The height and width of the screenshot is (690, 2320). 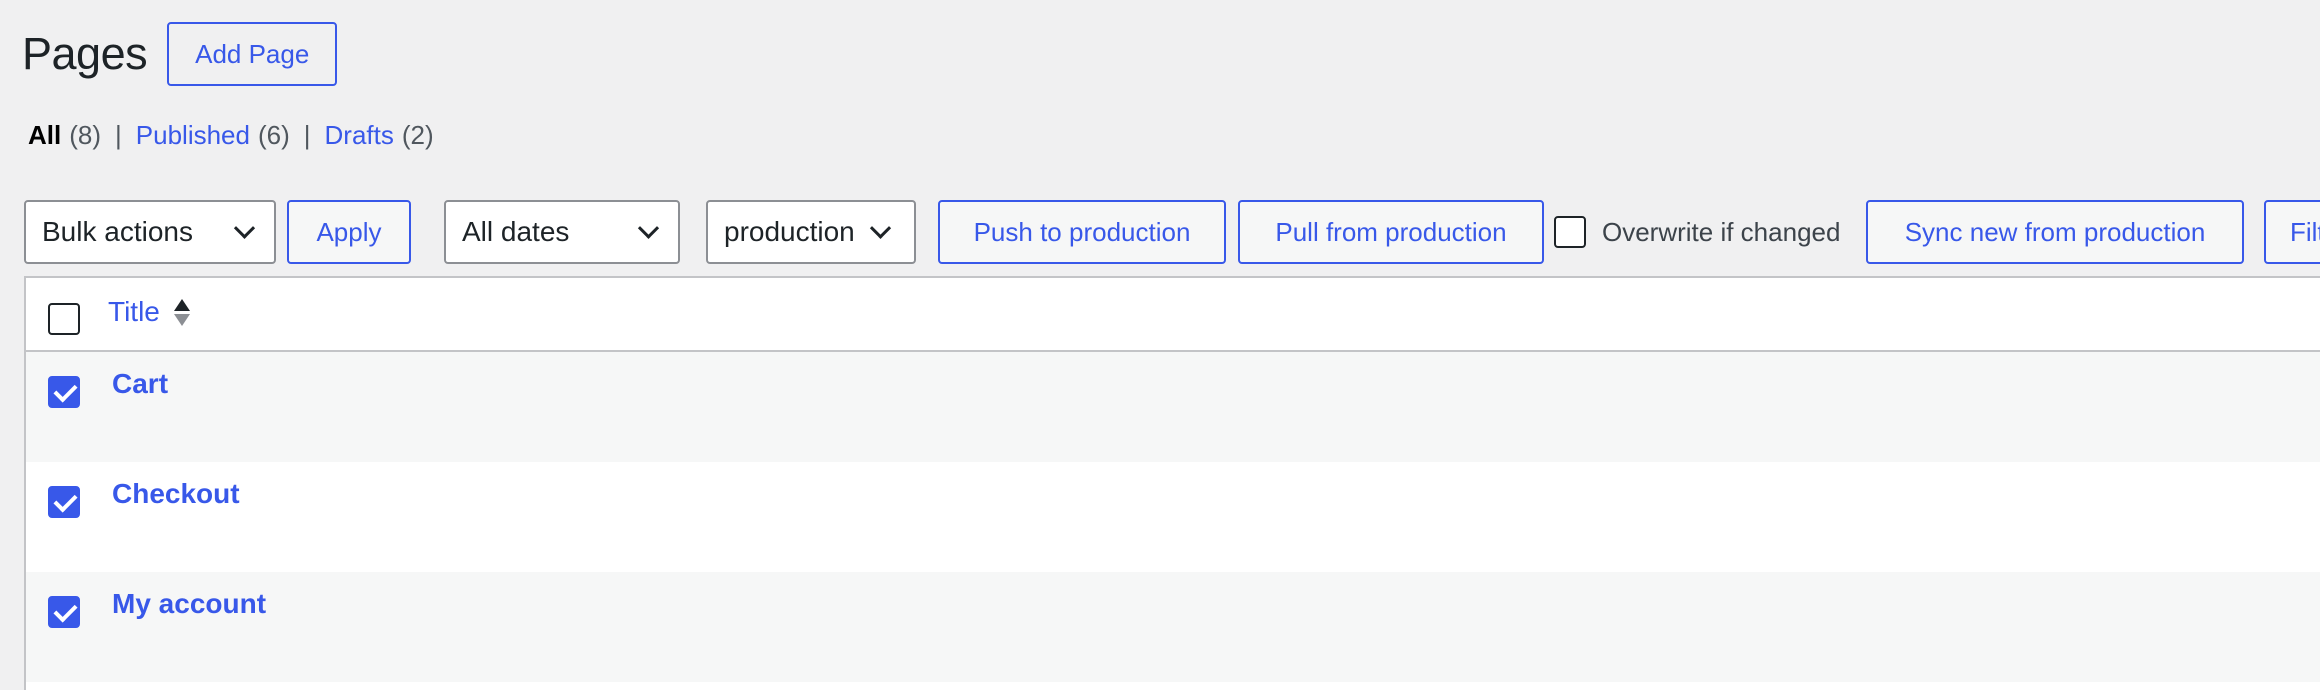 I want to click on page-header: Pages Add Page, so click(x=180, y=54).